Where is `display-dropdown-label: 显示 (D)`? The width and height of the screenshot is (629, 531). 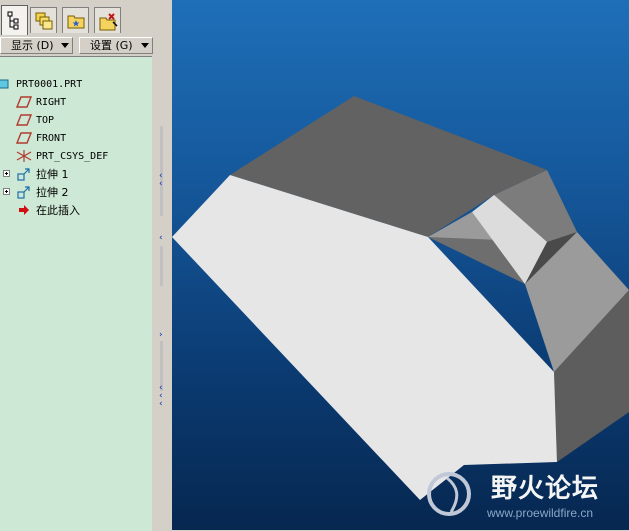
display-dropdown-label: 显示 (D) is located at coordinates (32, 45).